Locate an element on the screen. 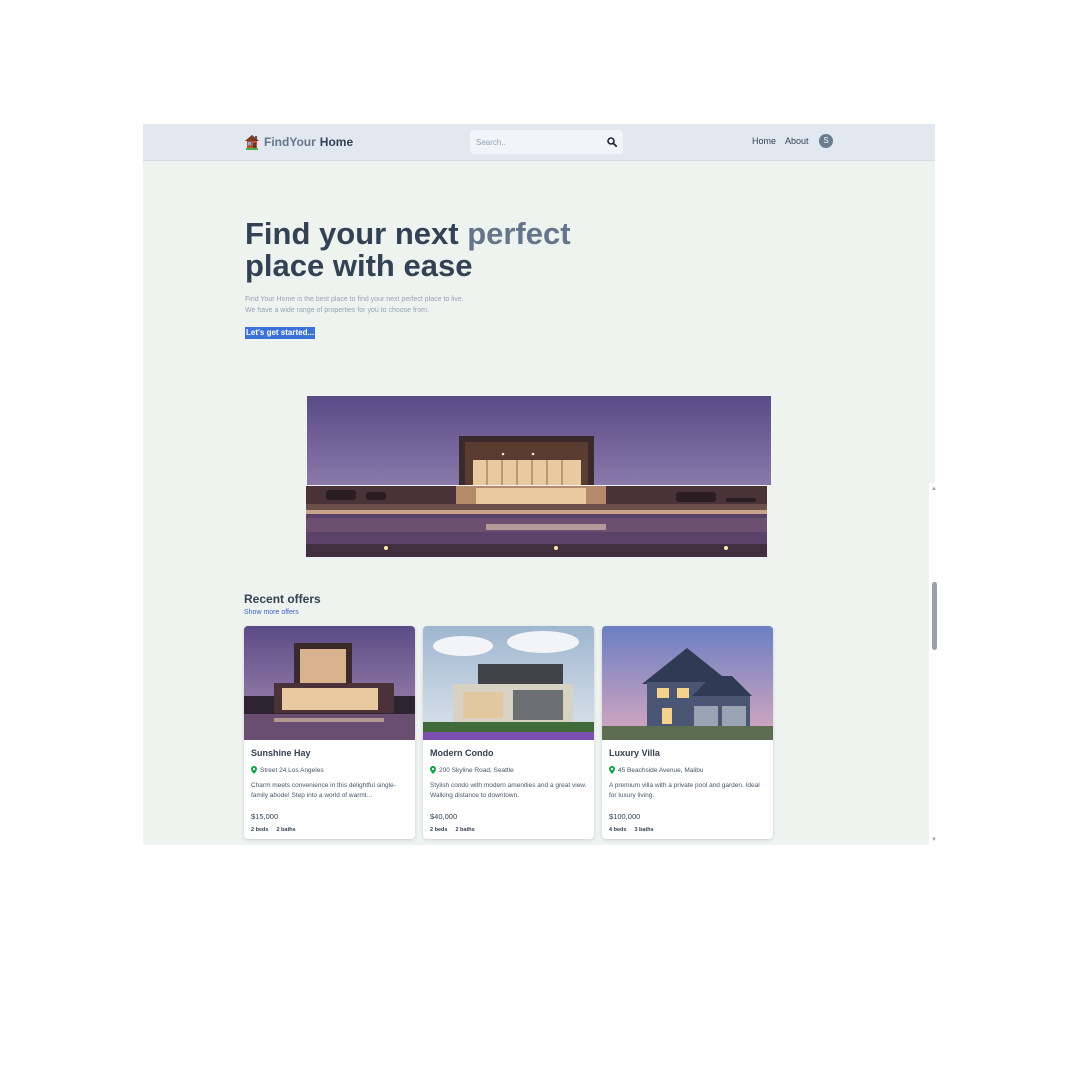 The image size is (1080, 1080). search-input is located at coordinates (538, 142).